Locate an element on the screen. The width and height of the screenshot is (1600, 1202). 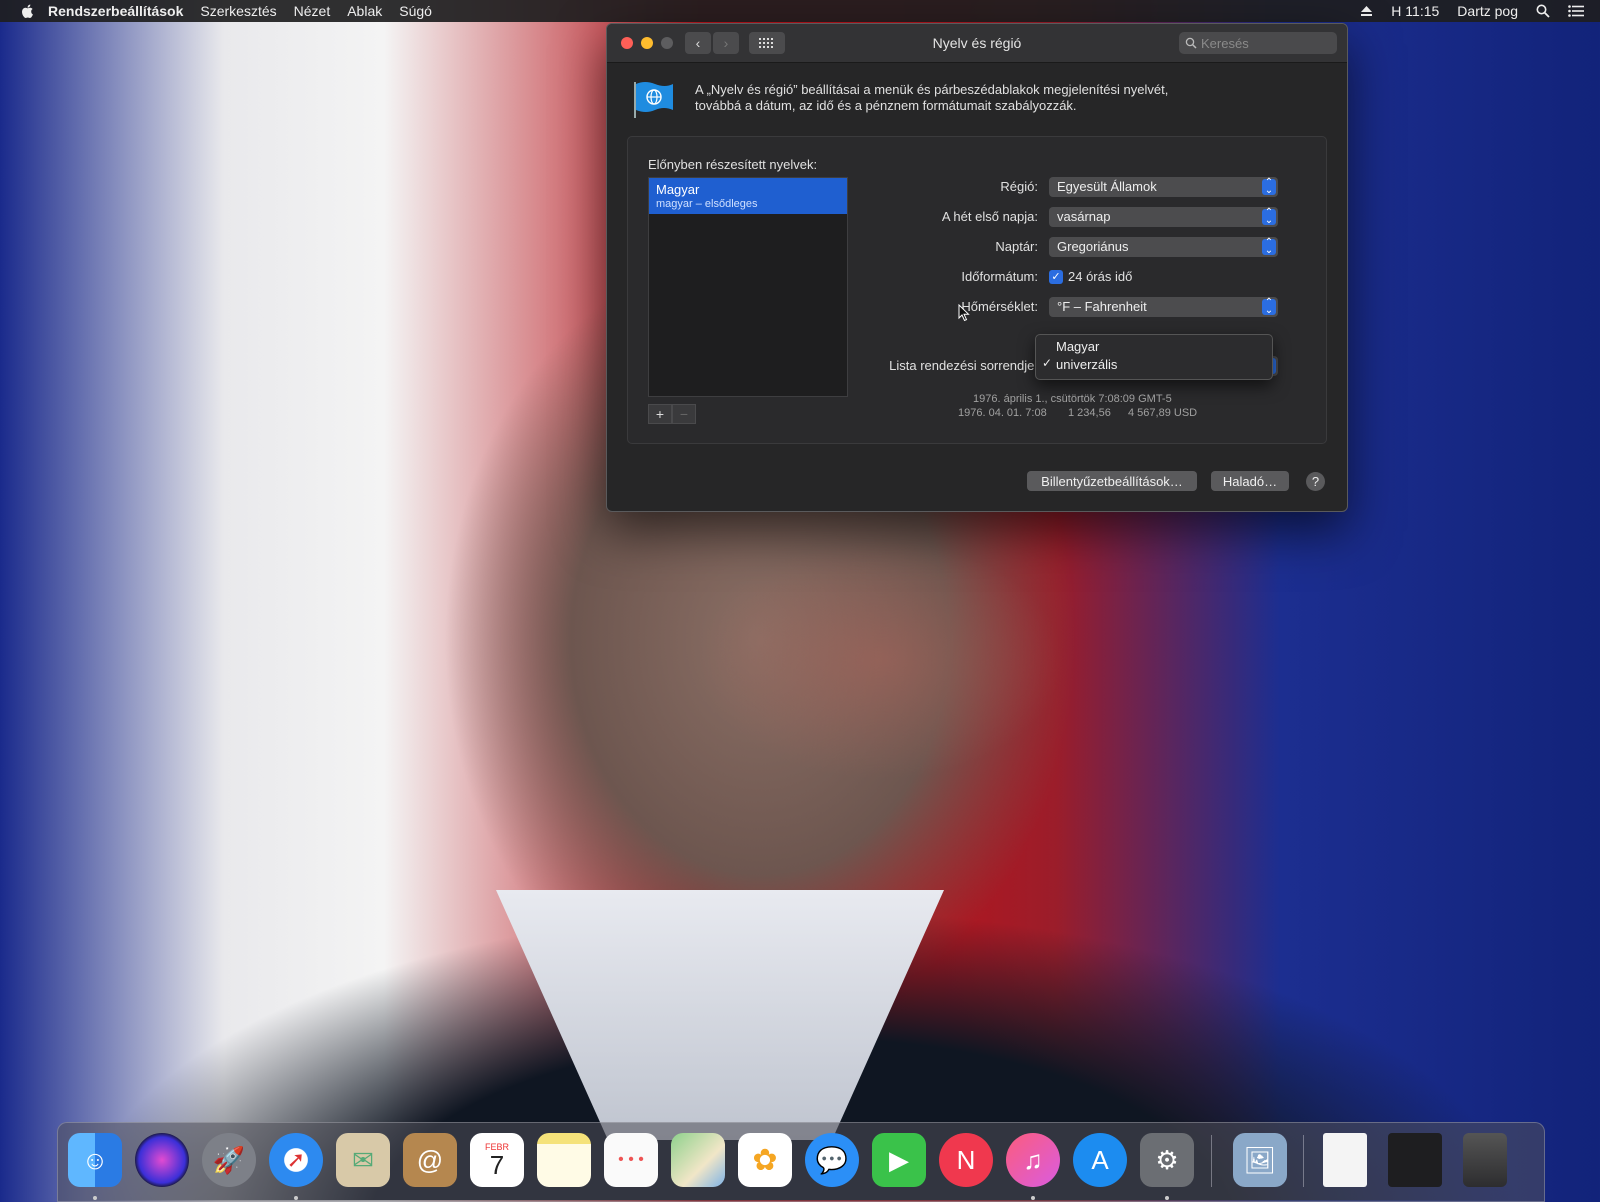
itunes-icon: ♫ is located at coordinates (1033, 1160).